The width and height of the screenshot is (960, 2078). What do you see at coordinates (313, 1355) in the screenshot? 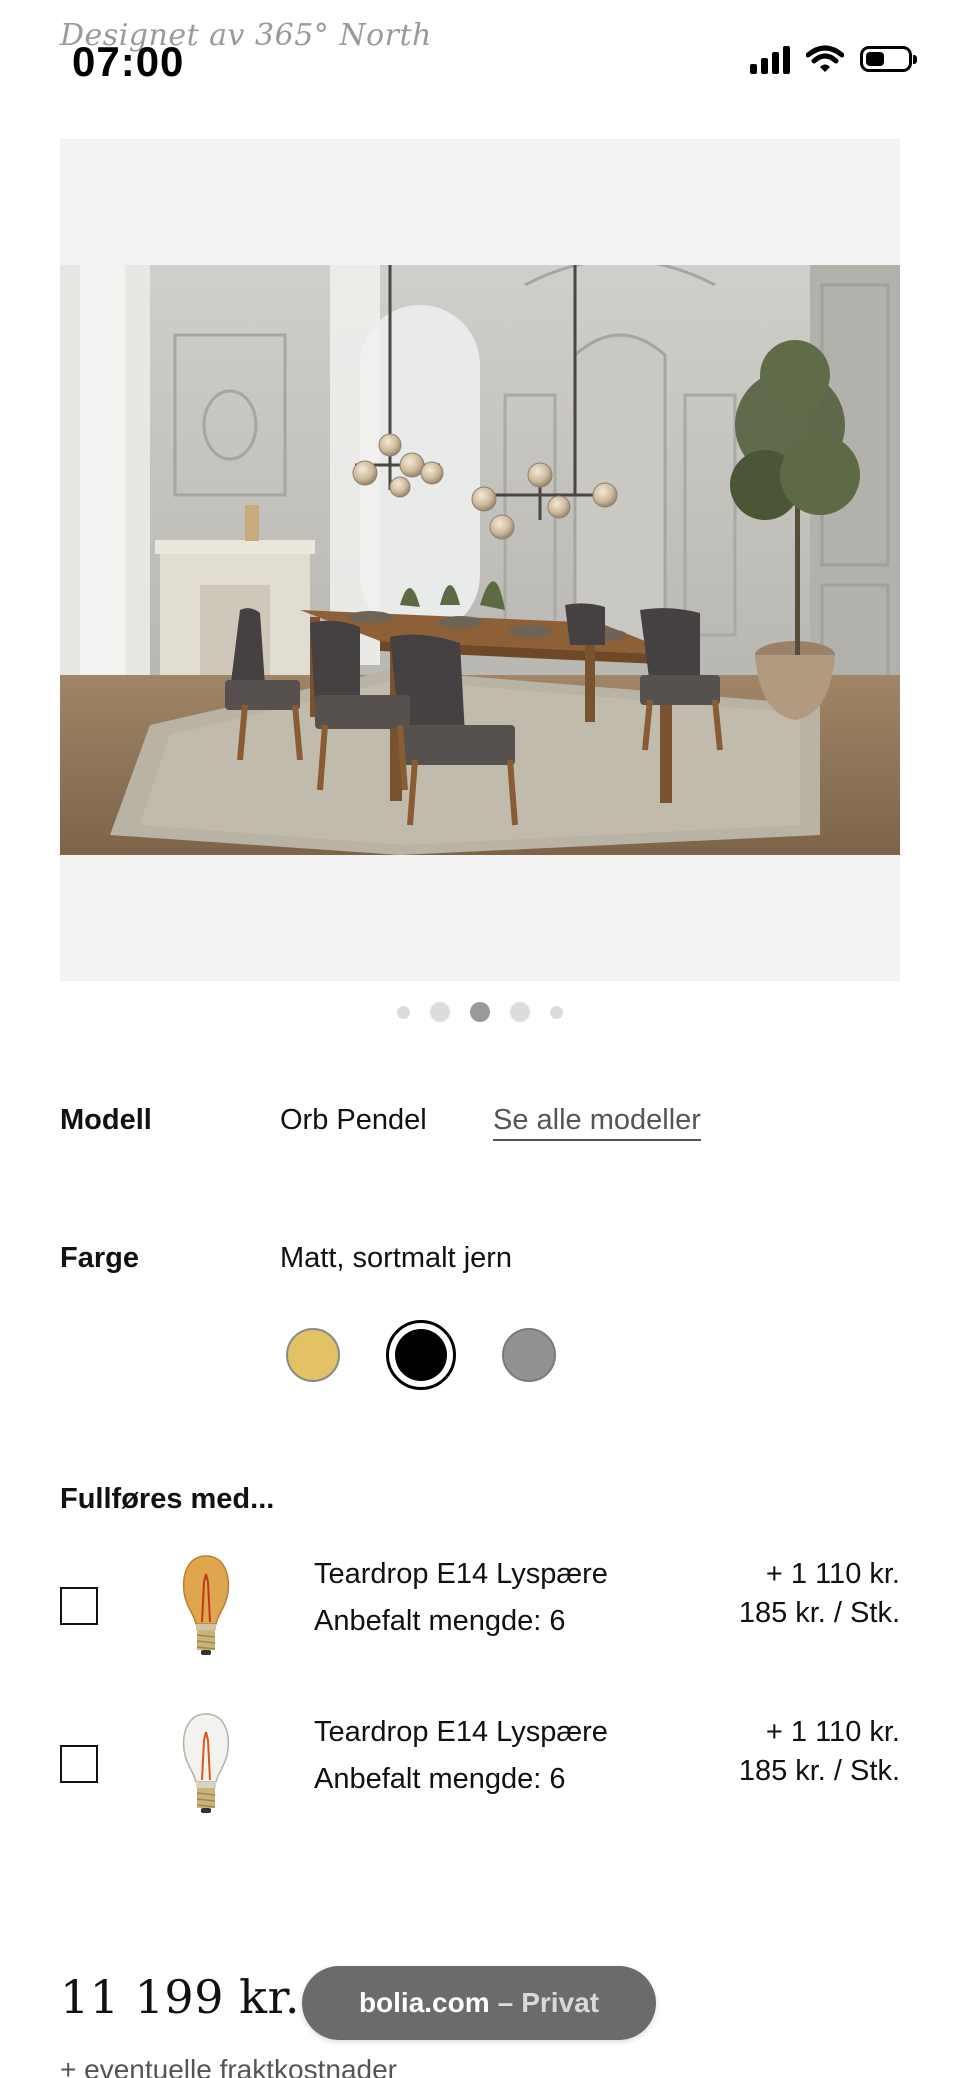
I see `swatch-brass` at bounding box center [313, 1355].